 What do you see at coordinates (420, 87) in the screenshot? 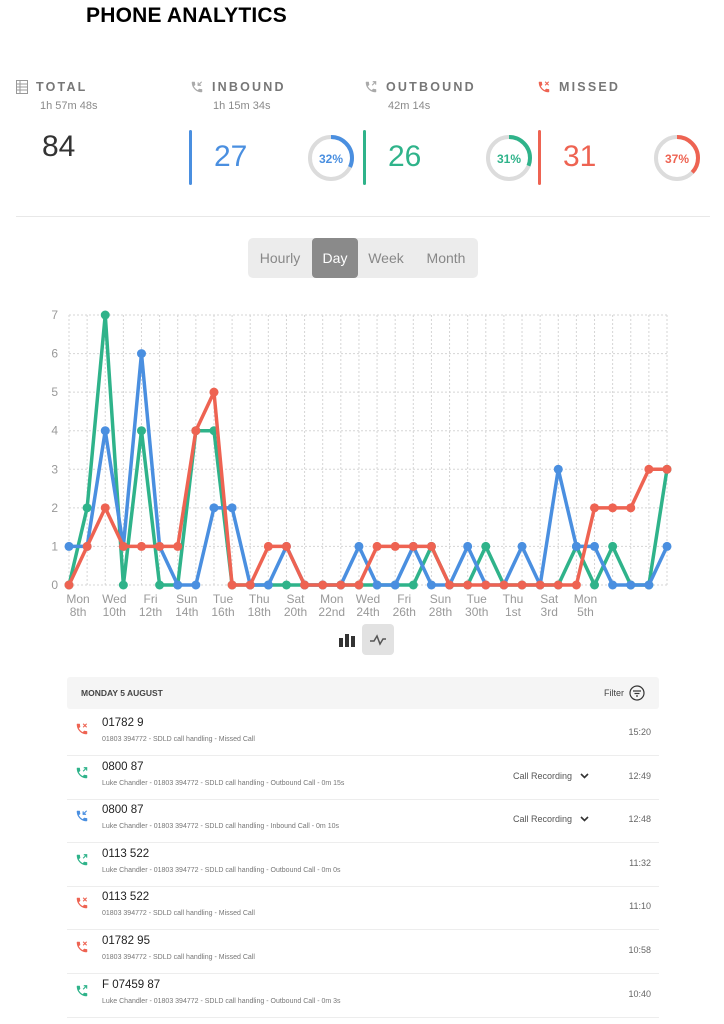
I see `outbound-header: OUTBOUND` at bounding box center [420, 87].